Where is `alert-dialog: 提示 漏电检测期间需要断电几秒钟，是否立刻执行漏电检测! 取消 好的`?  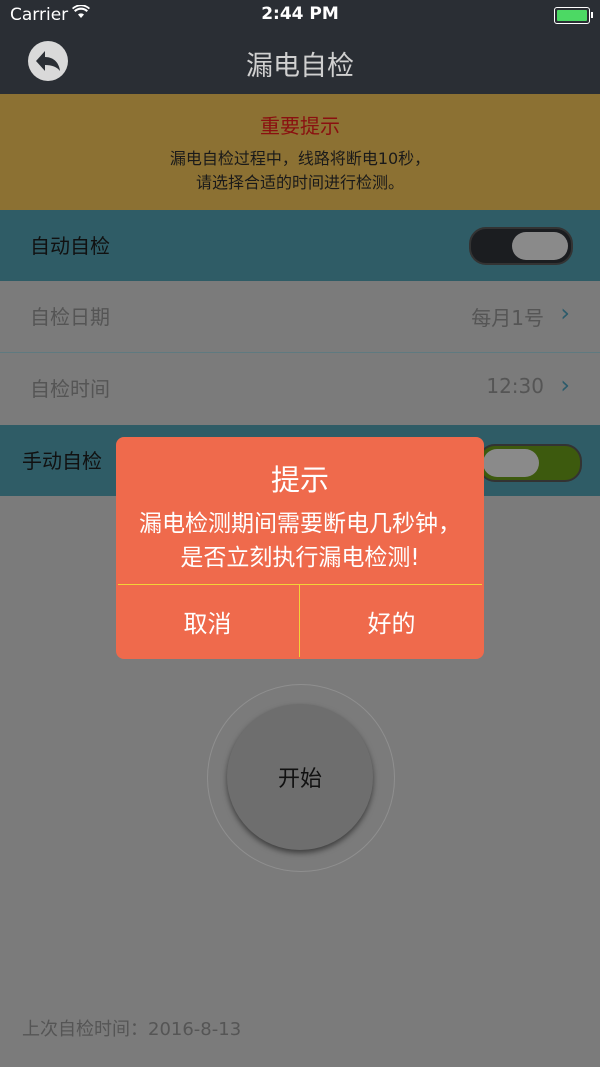
alert-dialog: 提示 漏电检测期间需要断电几秒钟，是否立刻执行漏电检测! 取消 好的 is located at coordinates (300, 548).